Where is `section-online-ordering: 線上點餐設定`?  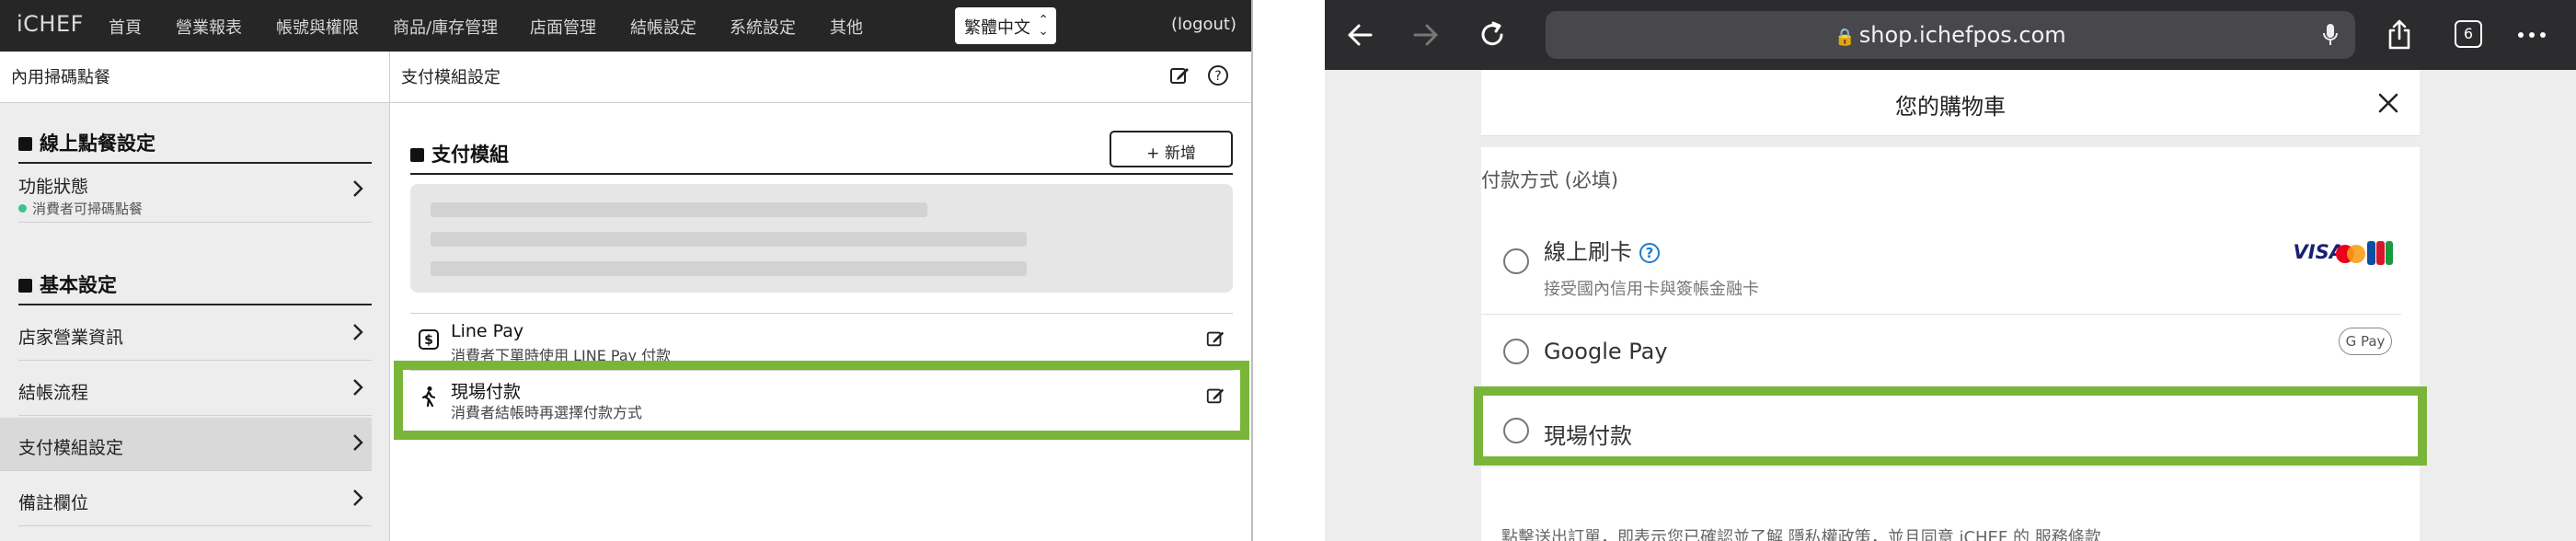
section-online-ordering: 線上點餐設定 is located at coordinates (195, 146).